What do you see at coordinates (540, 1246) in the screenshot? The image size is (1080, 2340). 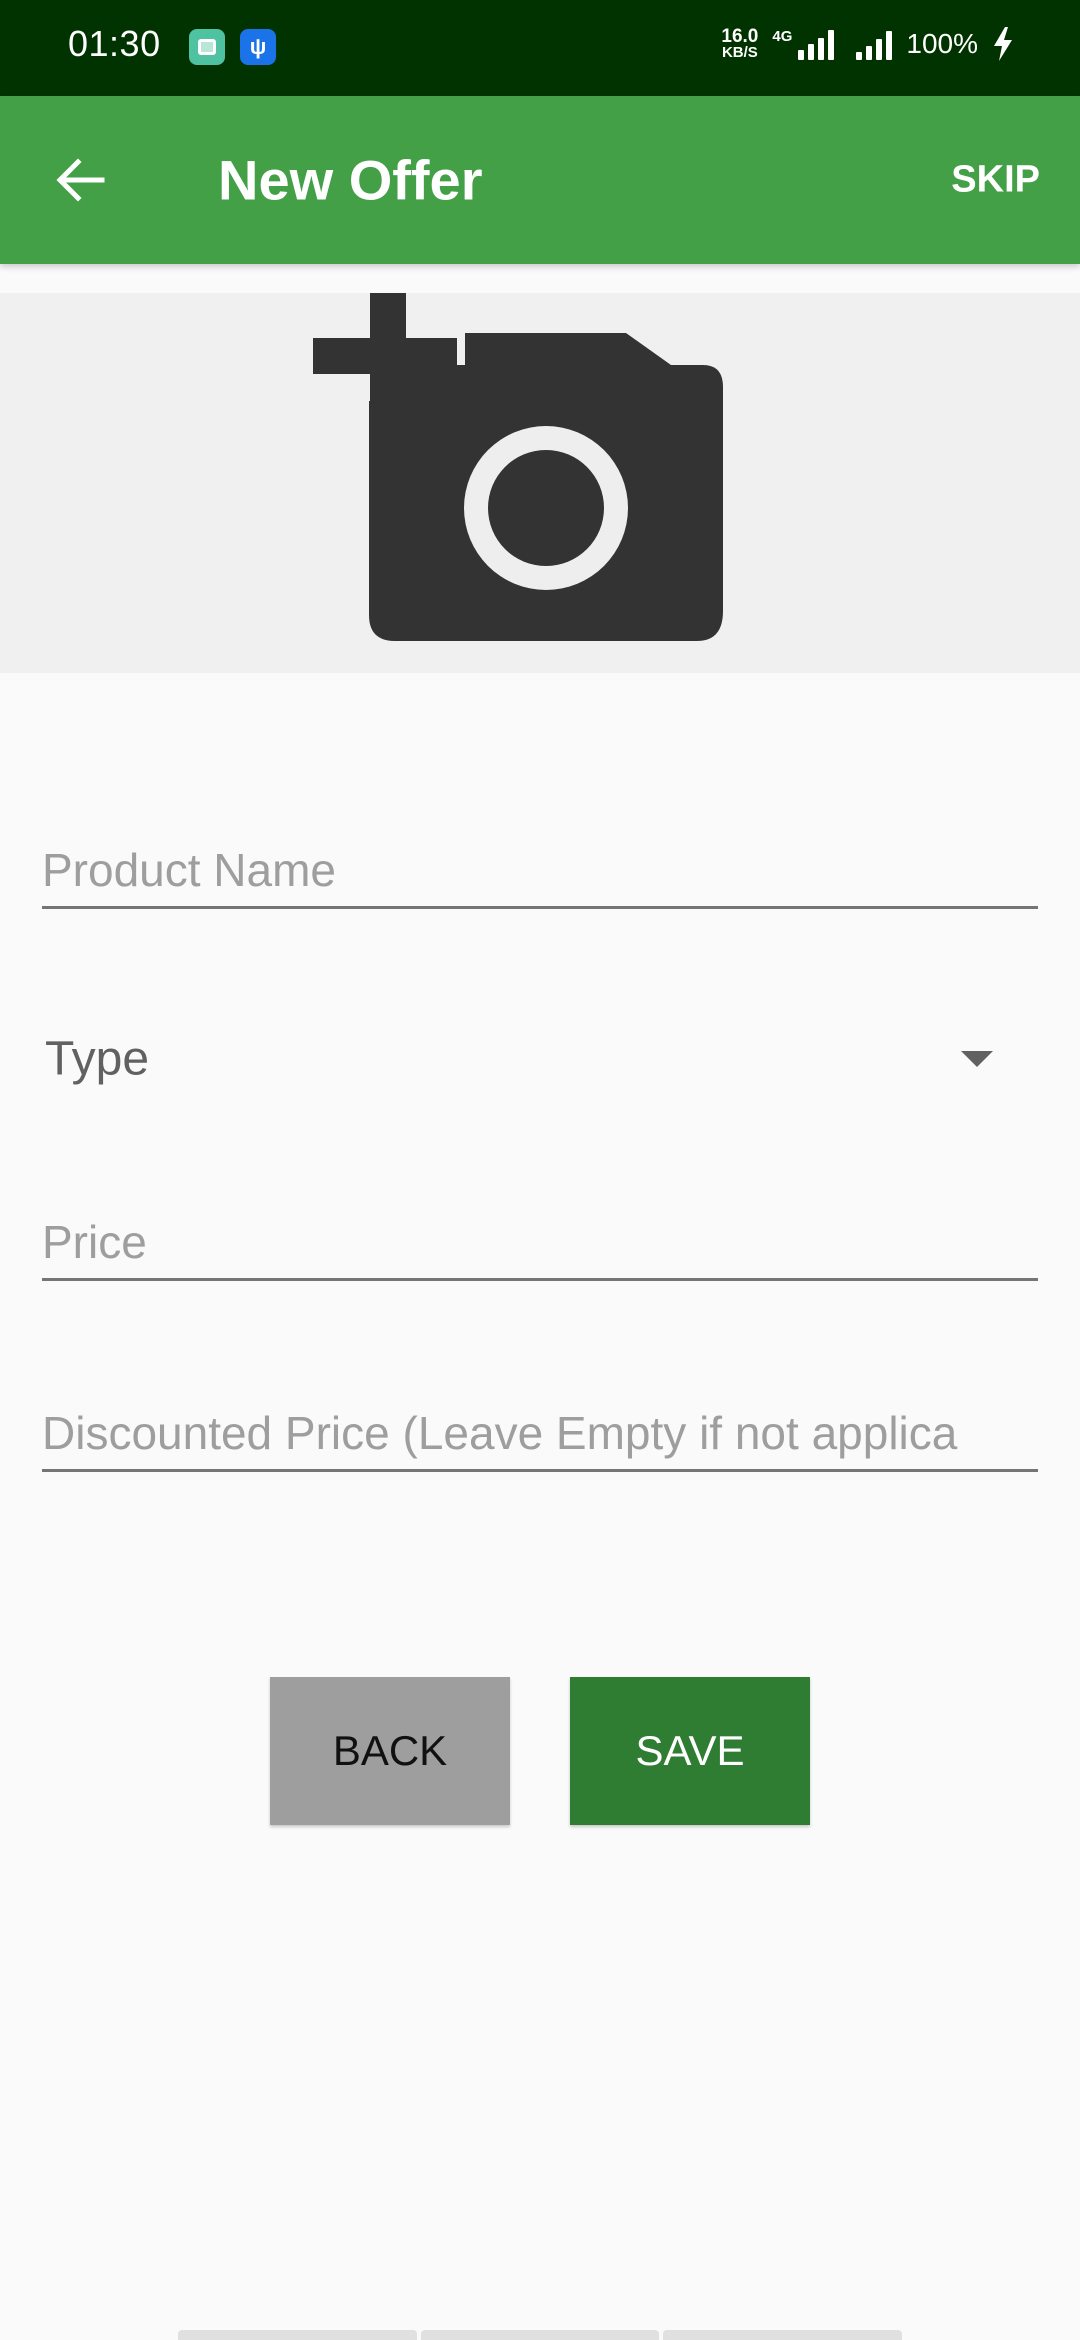 I see `price-input: Price` at bounding box center [540, 1246].